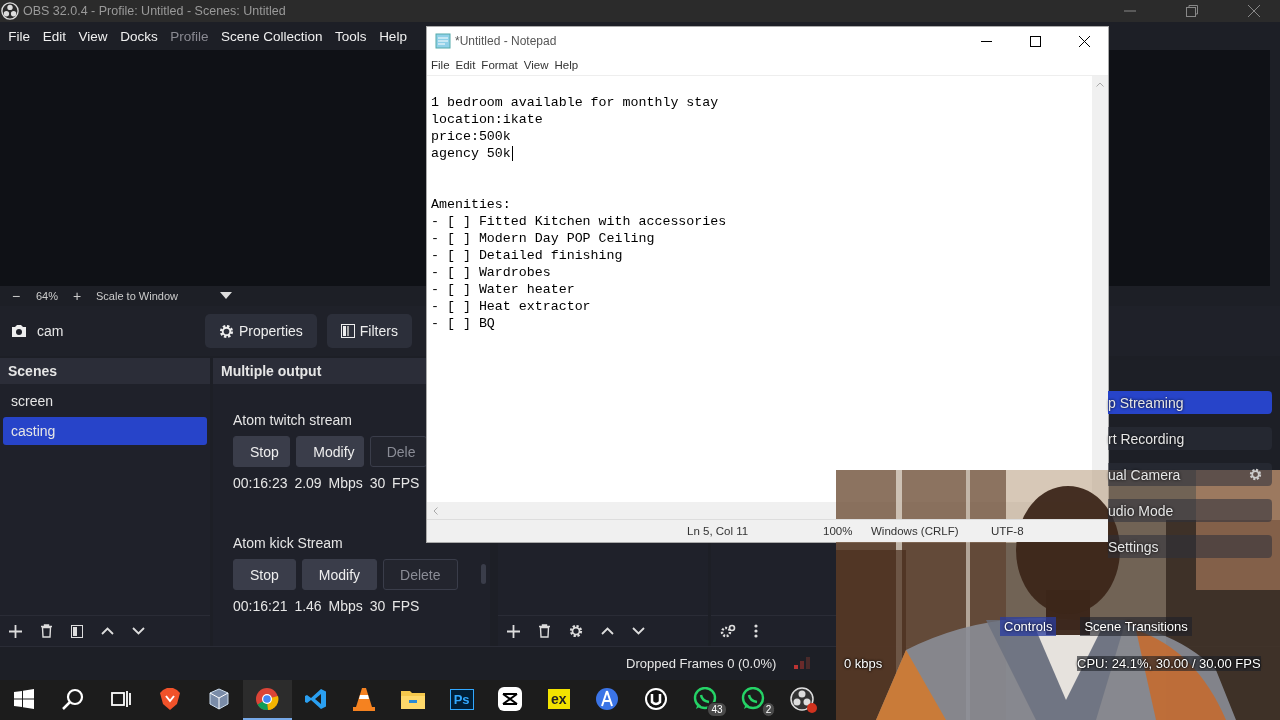 The image size is (1280, 720). What do you see at coordinates (527, 255) in the screenshot?
I see `text-line: - [ ] Detailed finishing` at bounding box center [527, 255].